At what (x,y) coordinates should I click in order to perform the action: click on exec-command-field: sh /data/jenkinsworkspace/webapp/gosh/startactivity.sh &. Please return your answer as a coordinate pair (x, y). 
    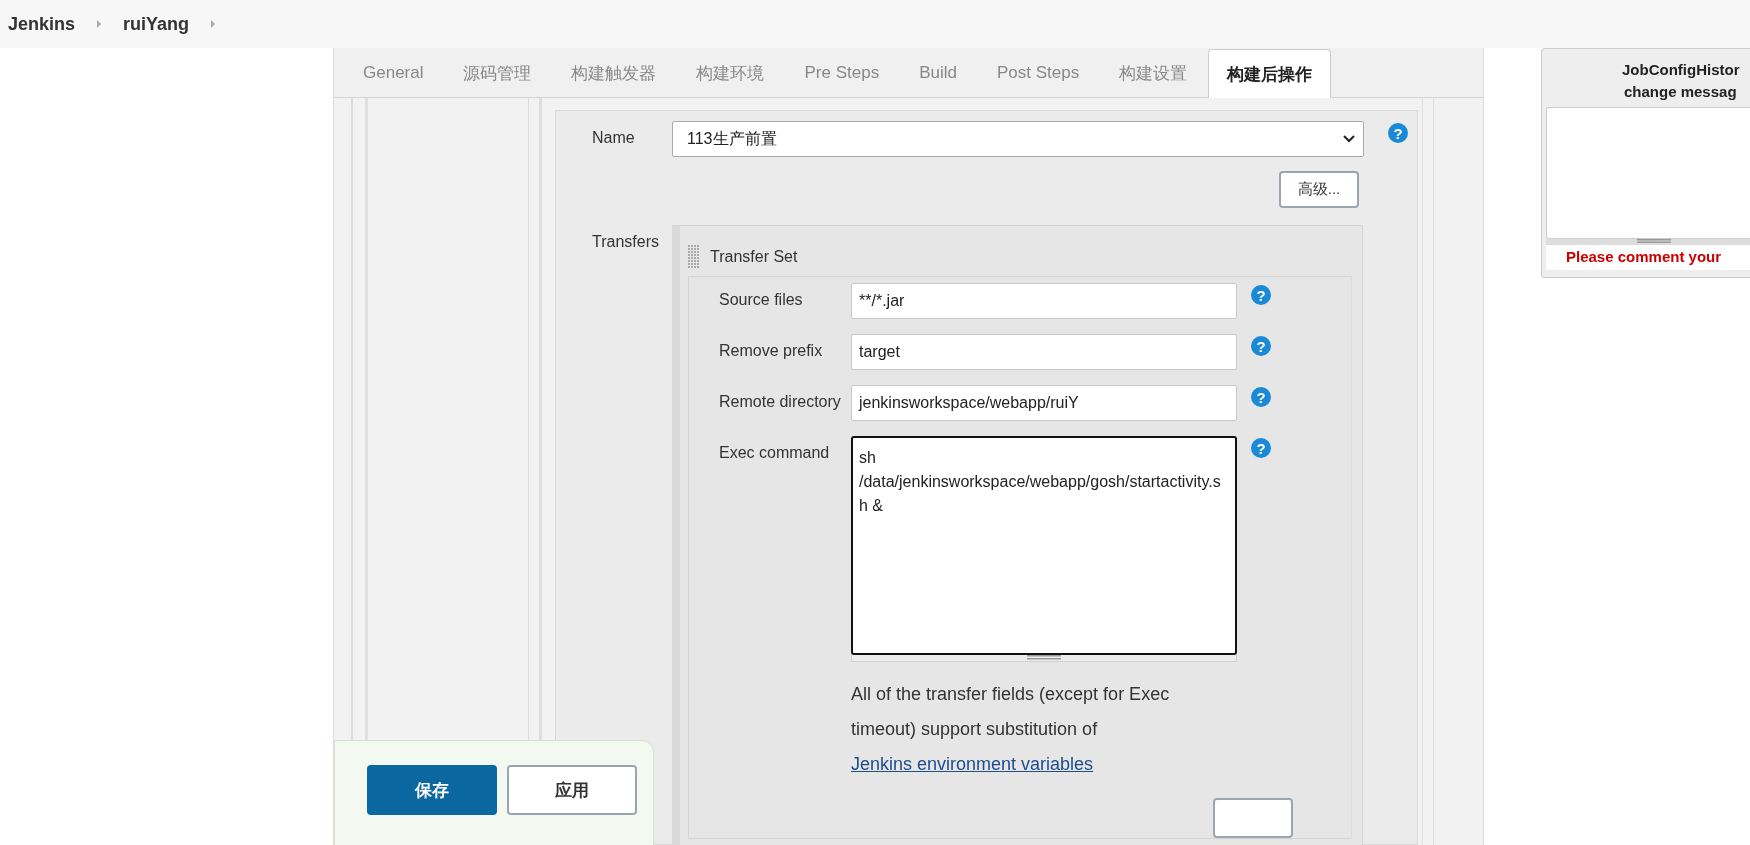
    Looking at the image, I should click on (1044, 545).